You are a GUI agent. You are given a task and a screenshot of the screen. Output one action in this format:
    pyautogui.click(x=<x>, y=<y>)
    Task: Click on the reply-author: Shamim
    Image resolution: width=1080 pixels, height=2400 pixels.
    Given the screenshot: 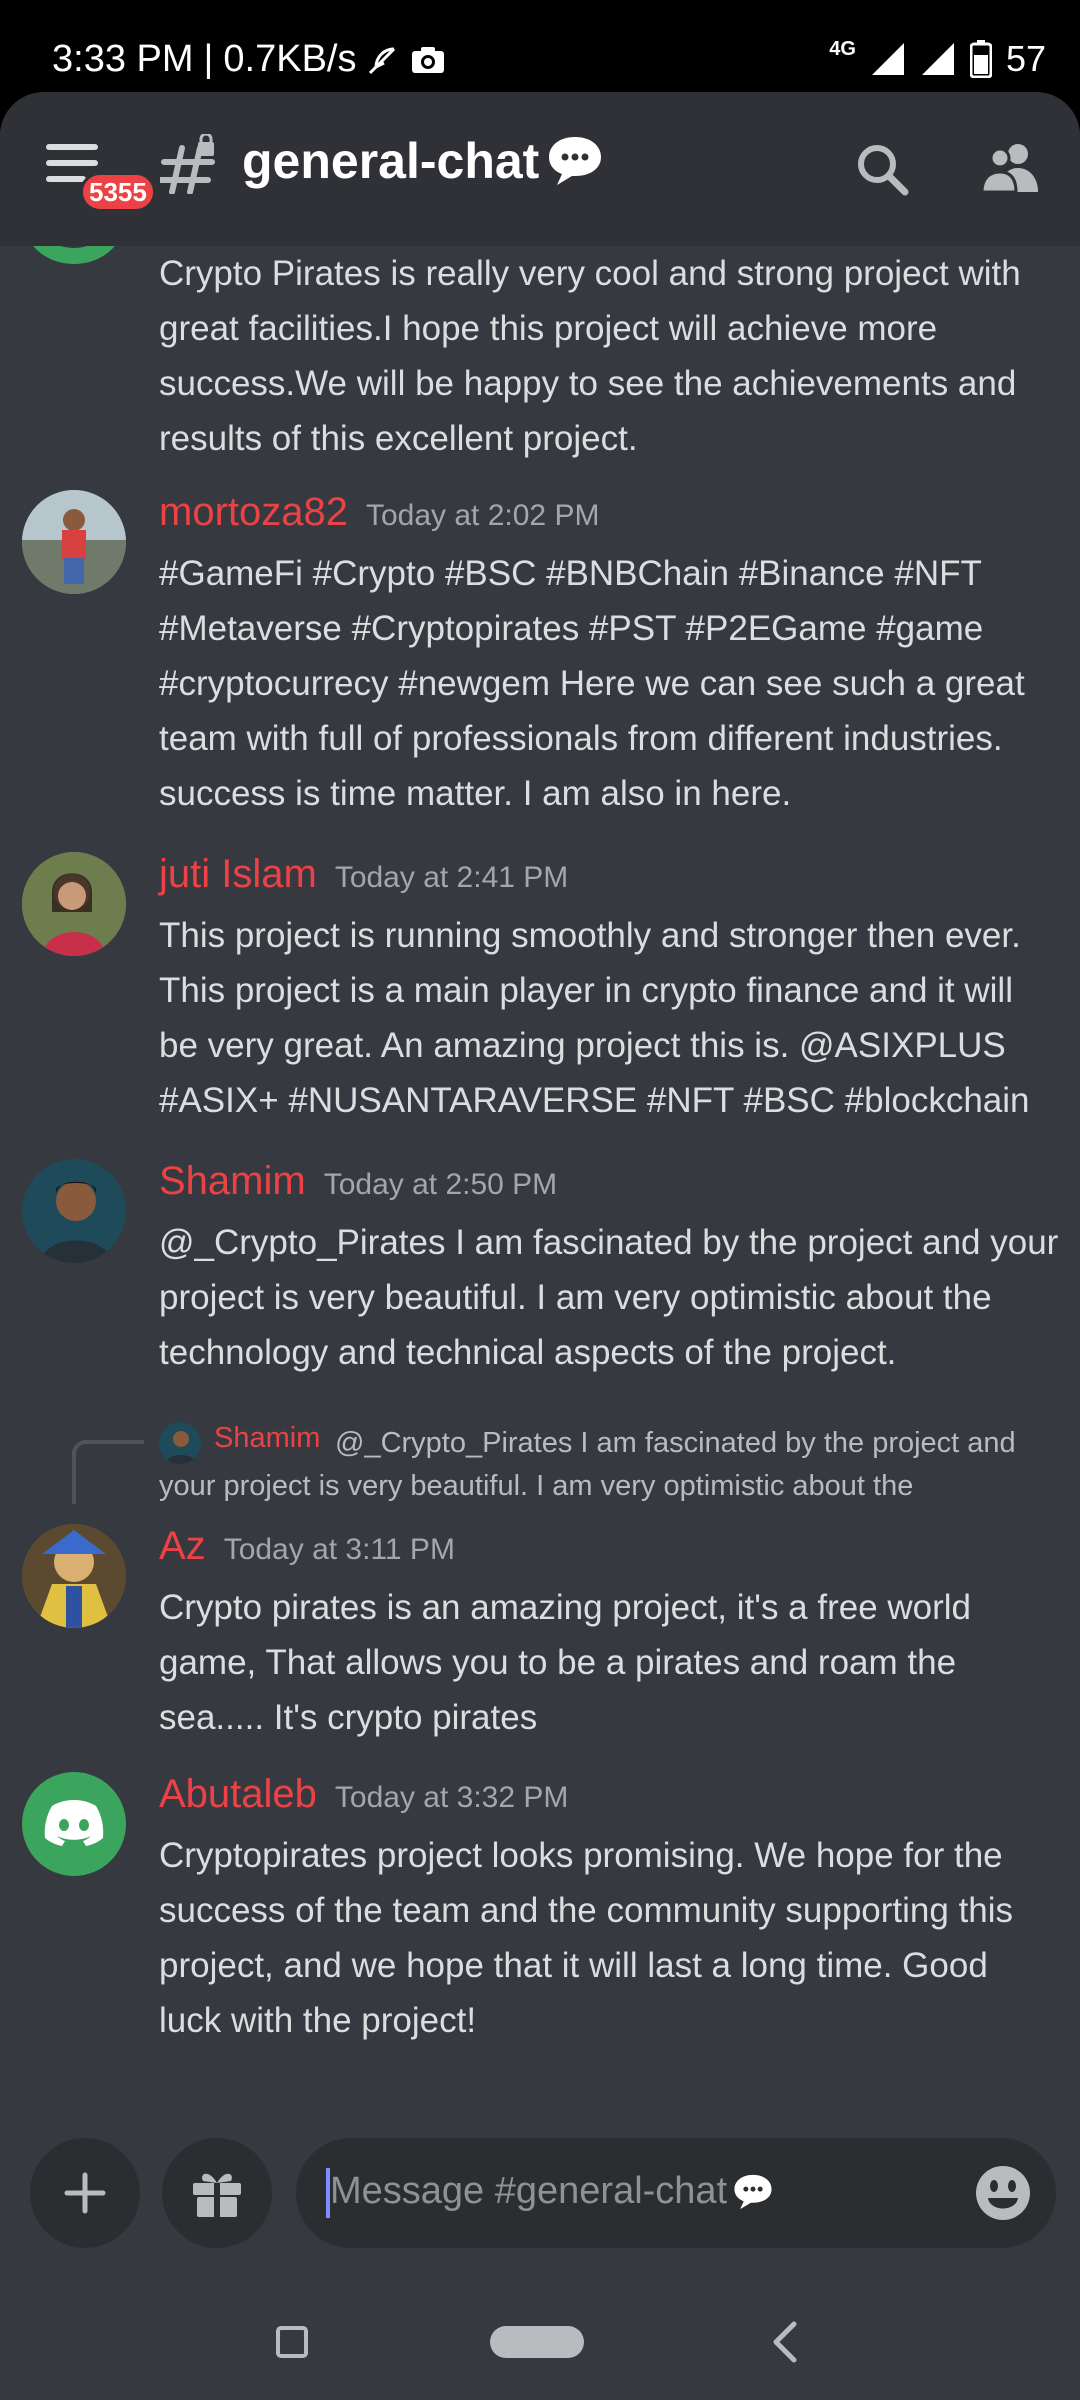 What is the action you would take?
    pyautogui.click(x=267, y=1438)
    